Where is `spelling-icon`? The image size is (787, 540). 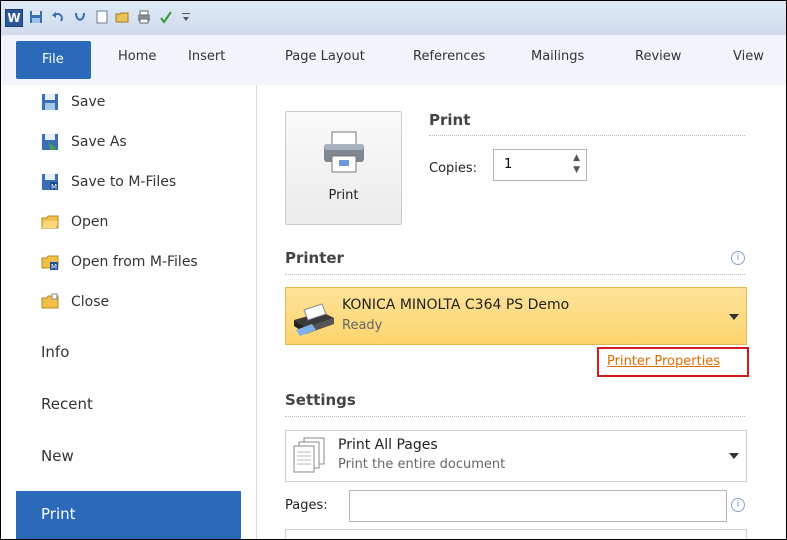 spelling-icon is located at coordinates (166, 17).